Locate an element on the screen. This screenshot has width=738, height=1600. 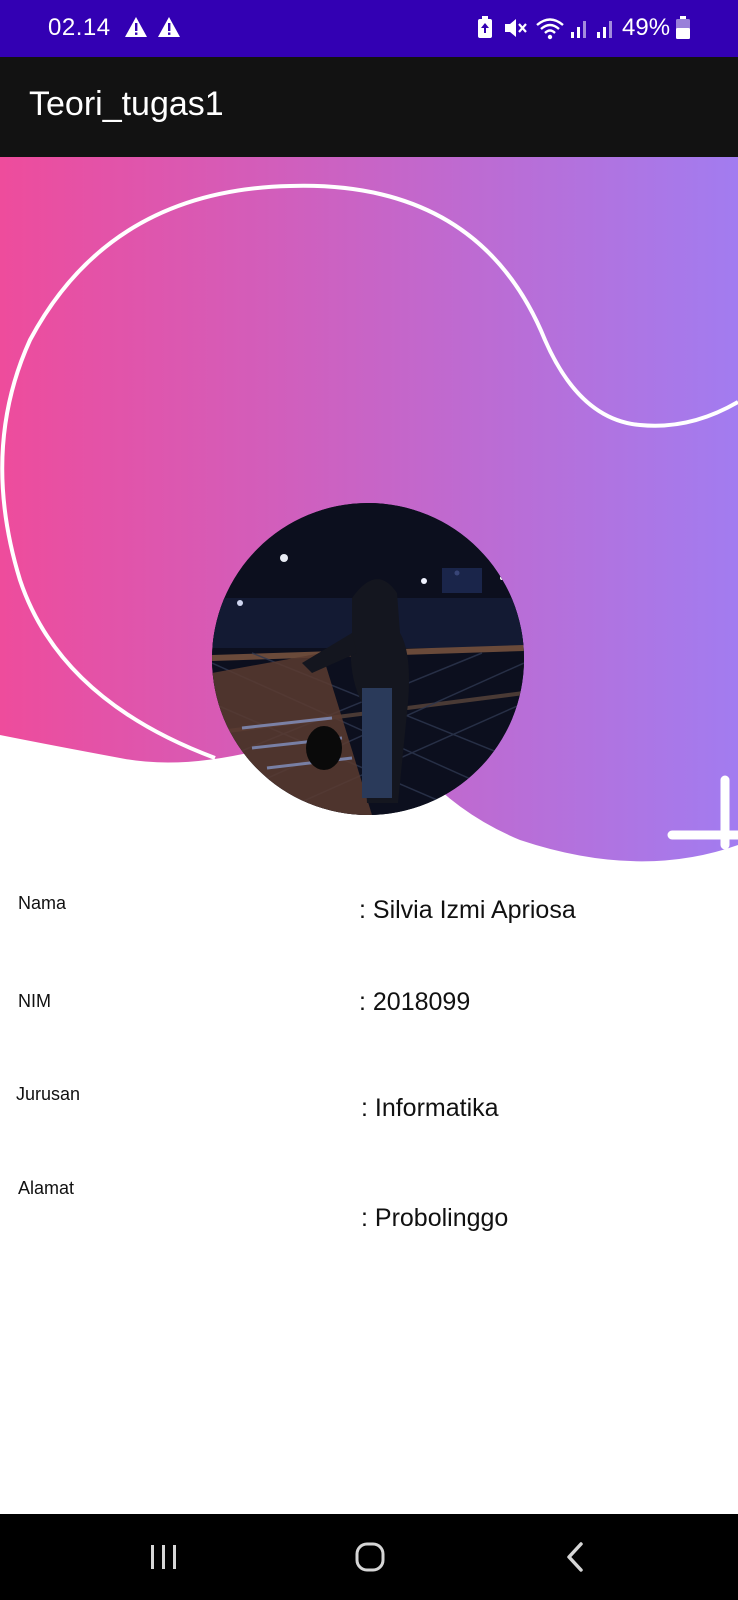
wifi-icon is located at coordinates (550, 29).